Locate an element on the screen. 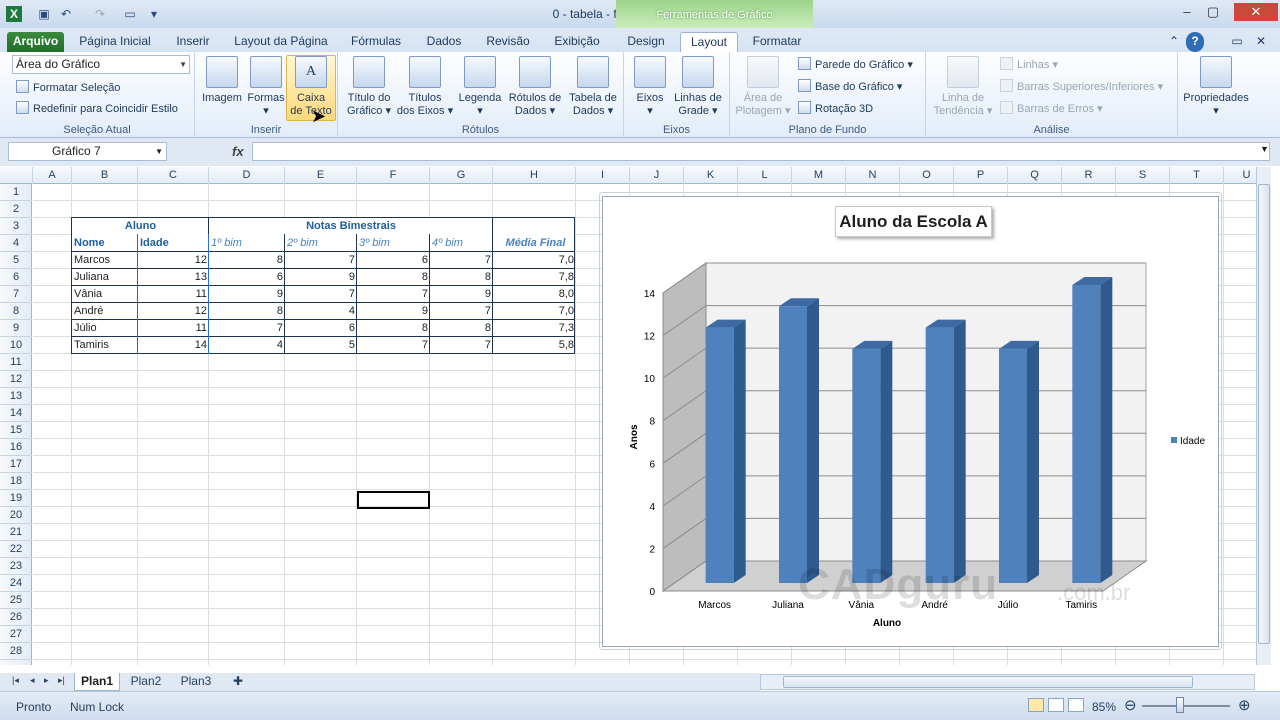 The height and width of the screenshot is (720, 1280). cell-bim3: 9 is located at coordinates (393, 311).